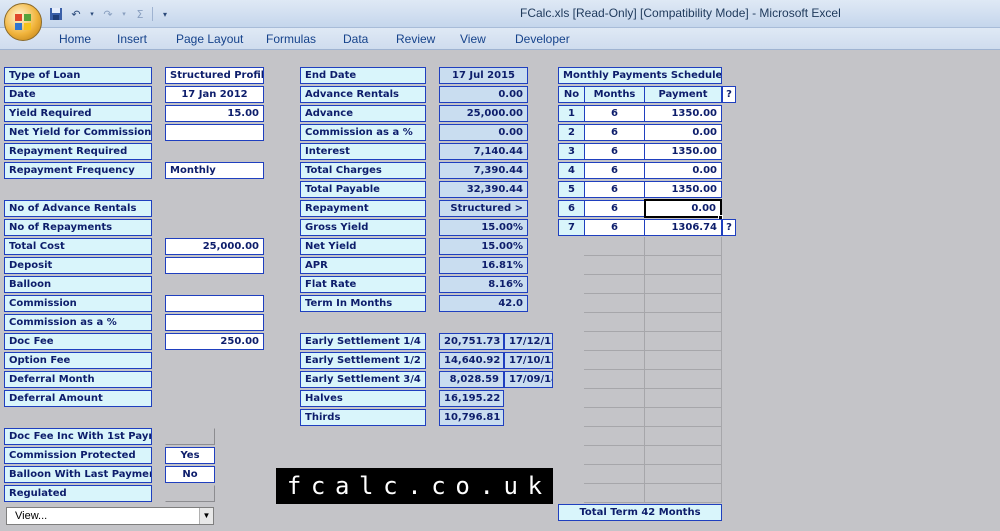 This screenshot has height=531, width=1000. I want to click on redo-icon: ↷, so click(108, 14).